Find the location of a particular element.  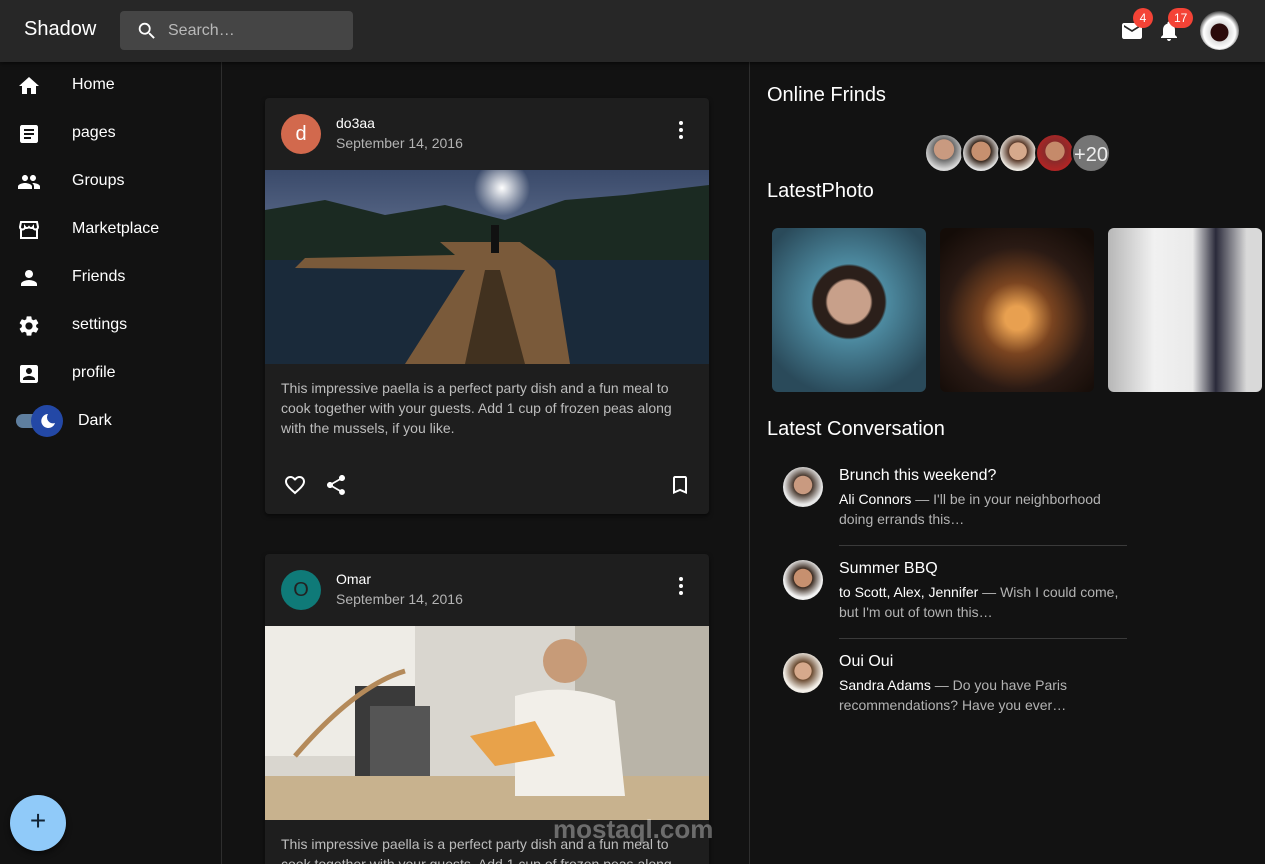

sidebar-item-label: Friends is located at coordinates (99, 276).